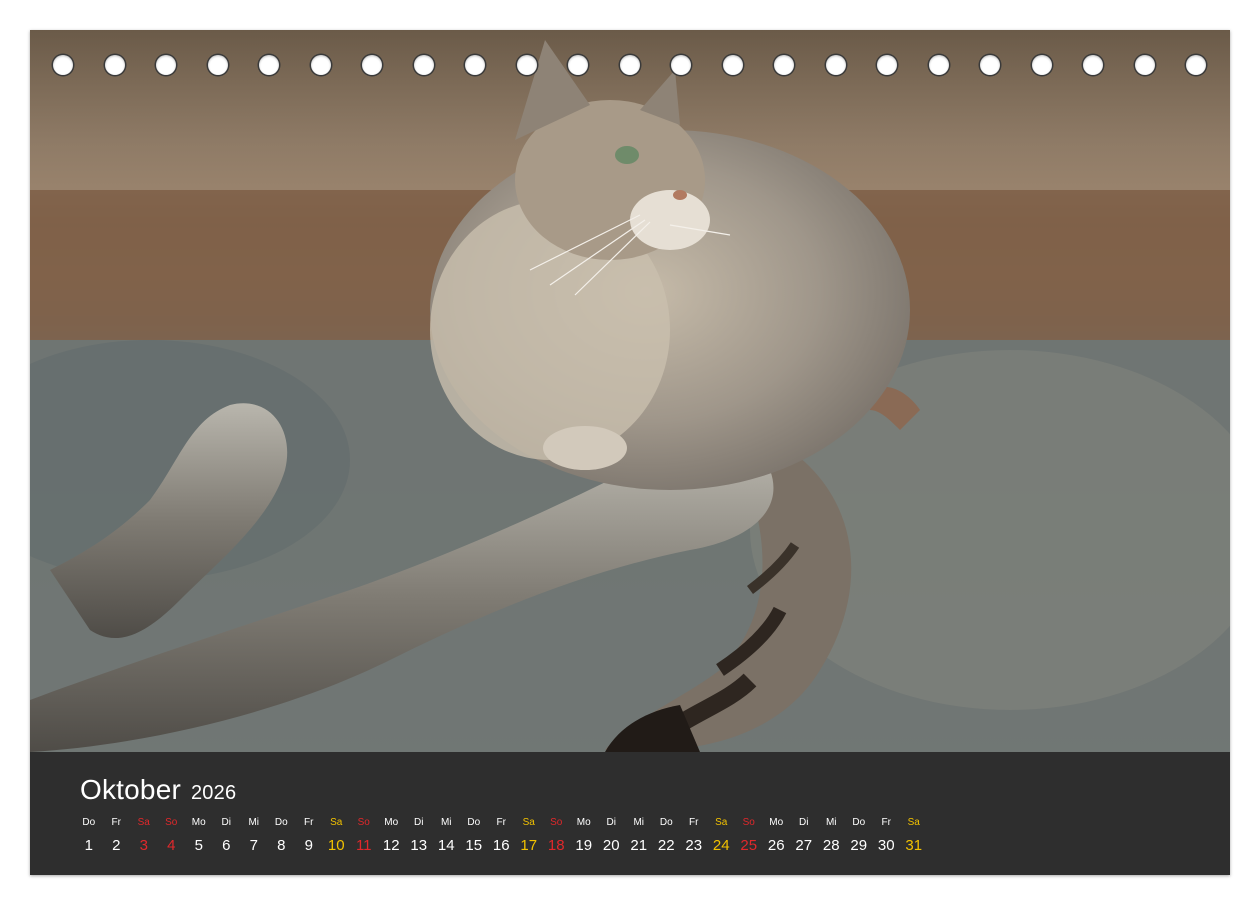  Describe the element at coordinates (859, 835) in the screenshot. I see `day-cell: Do 29` at that location.